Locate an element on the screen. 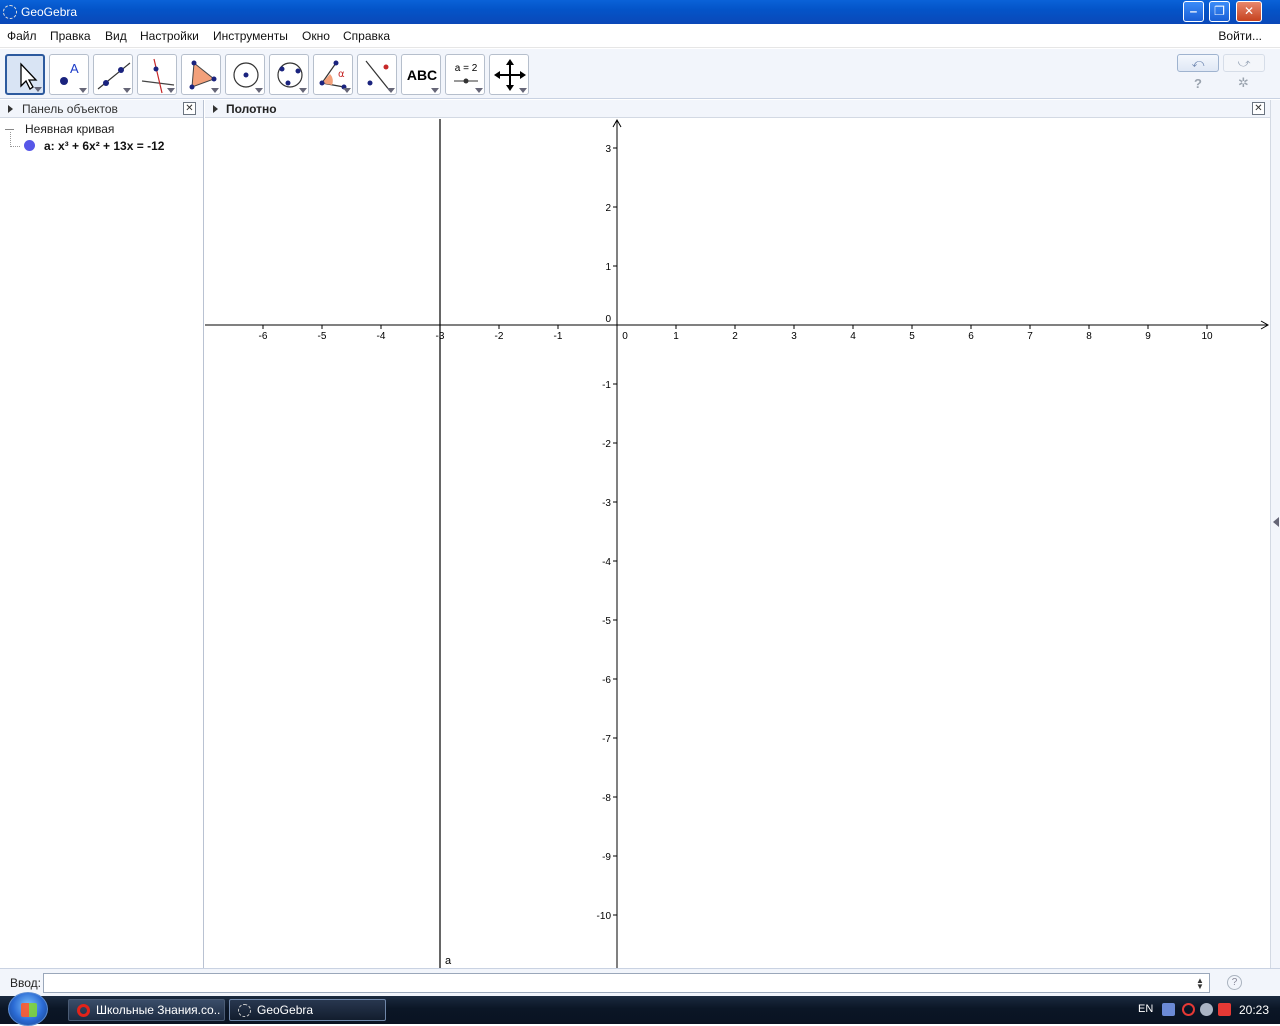  tree-connector is located at coordinates (10, 139).